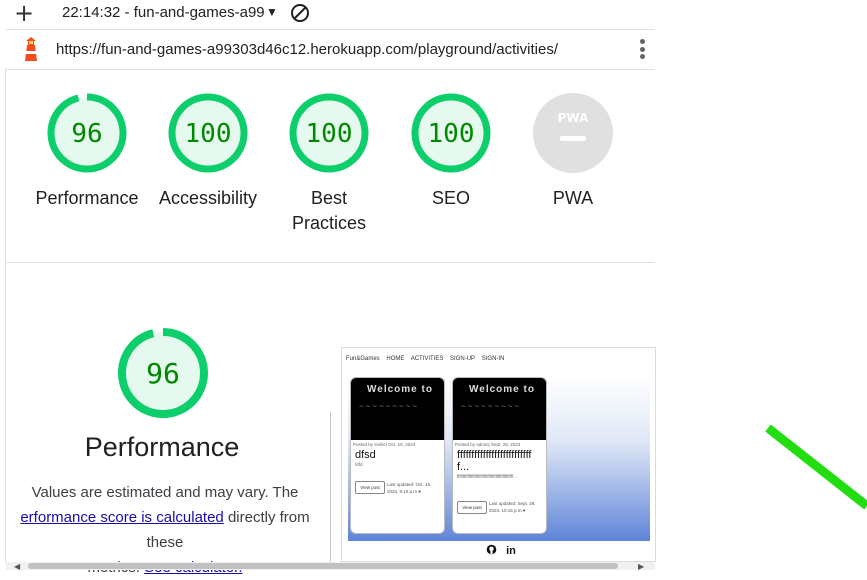  Describe the element at coordinates (330, 487) in the screenshot. I see `separator` at that location.